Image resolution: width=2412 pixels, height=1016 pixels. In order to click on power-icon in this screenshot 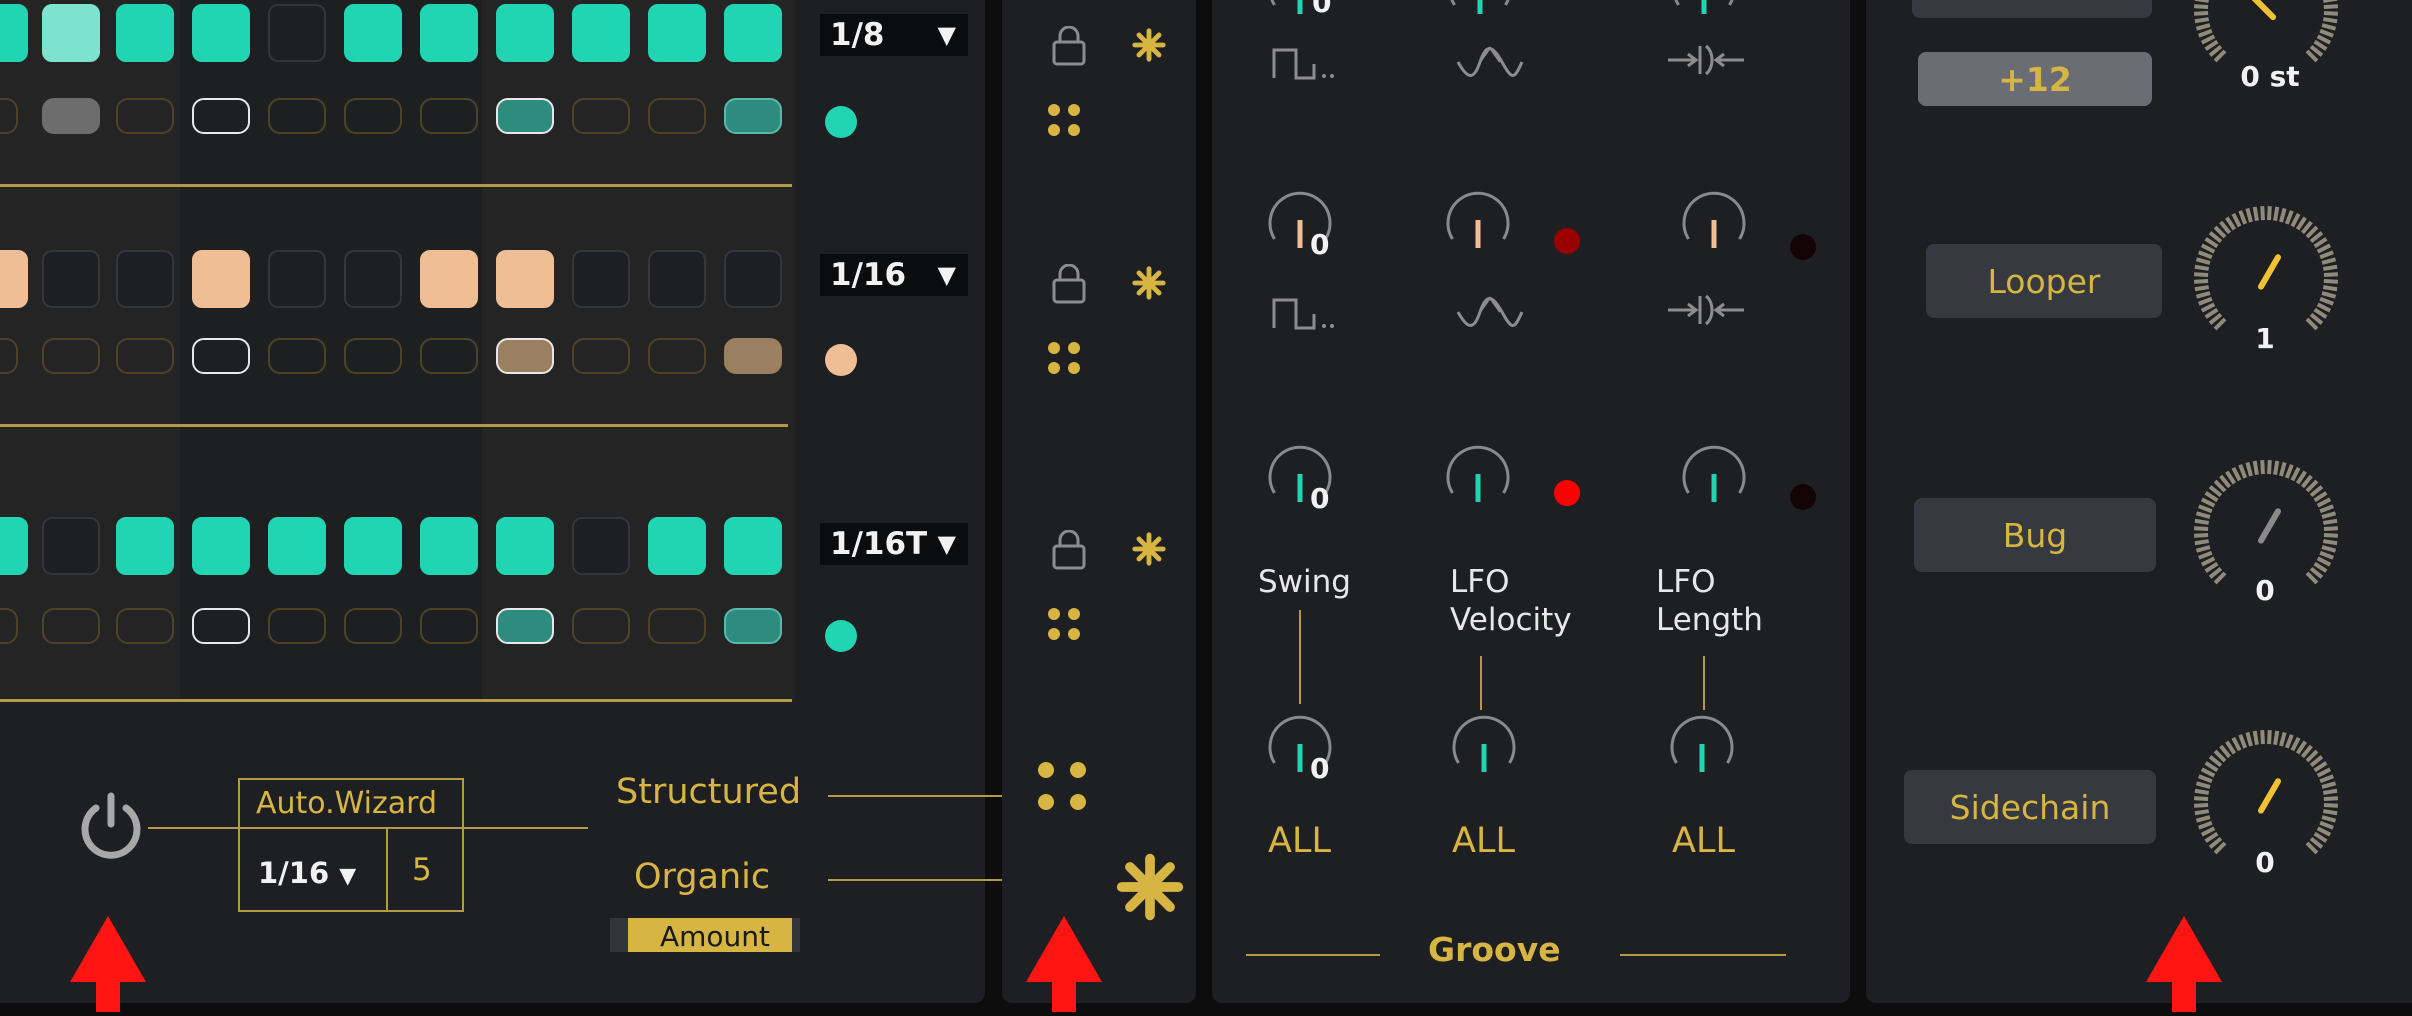, I will do `click(111, 825)`.